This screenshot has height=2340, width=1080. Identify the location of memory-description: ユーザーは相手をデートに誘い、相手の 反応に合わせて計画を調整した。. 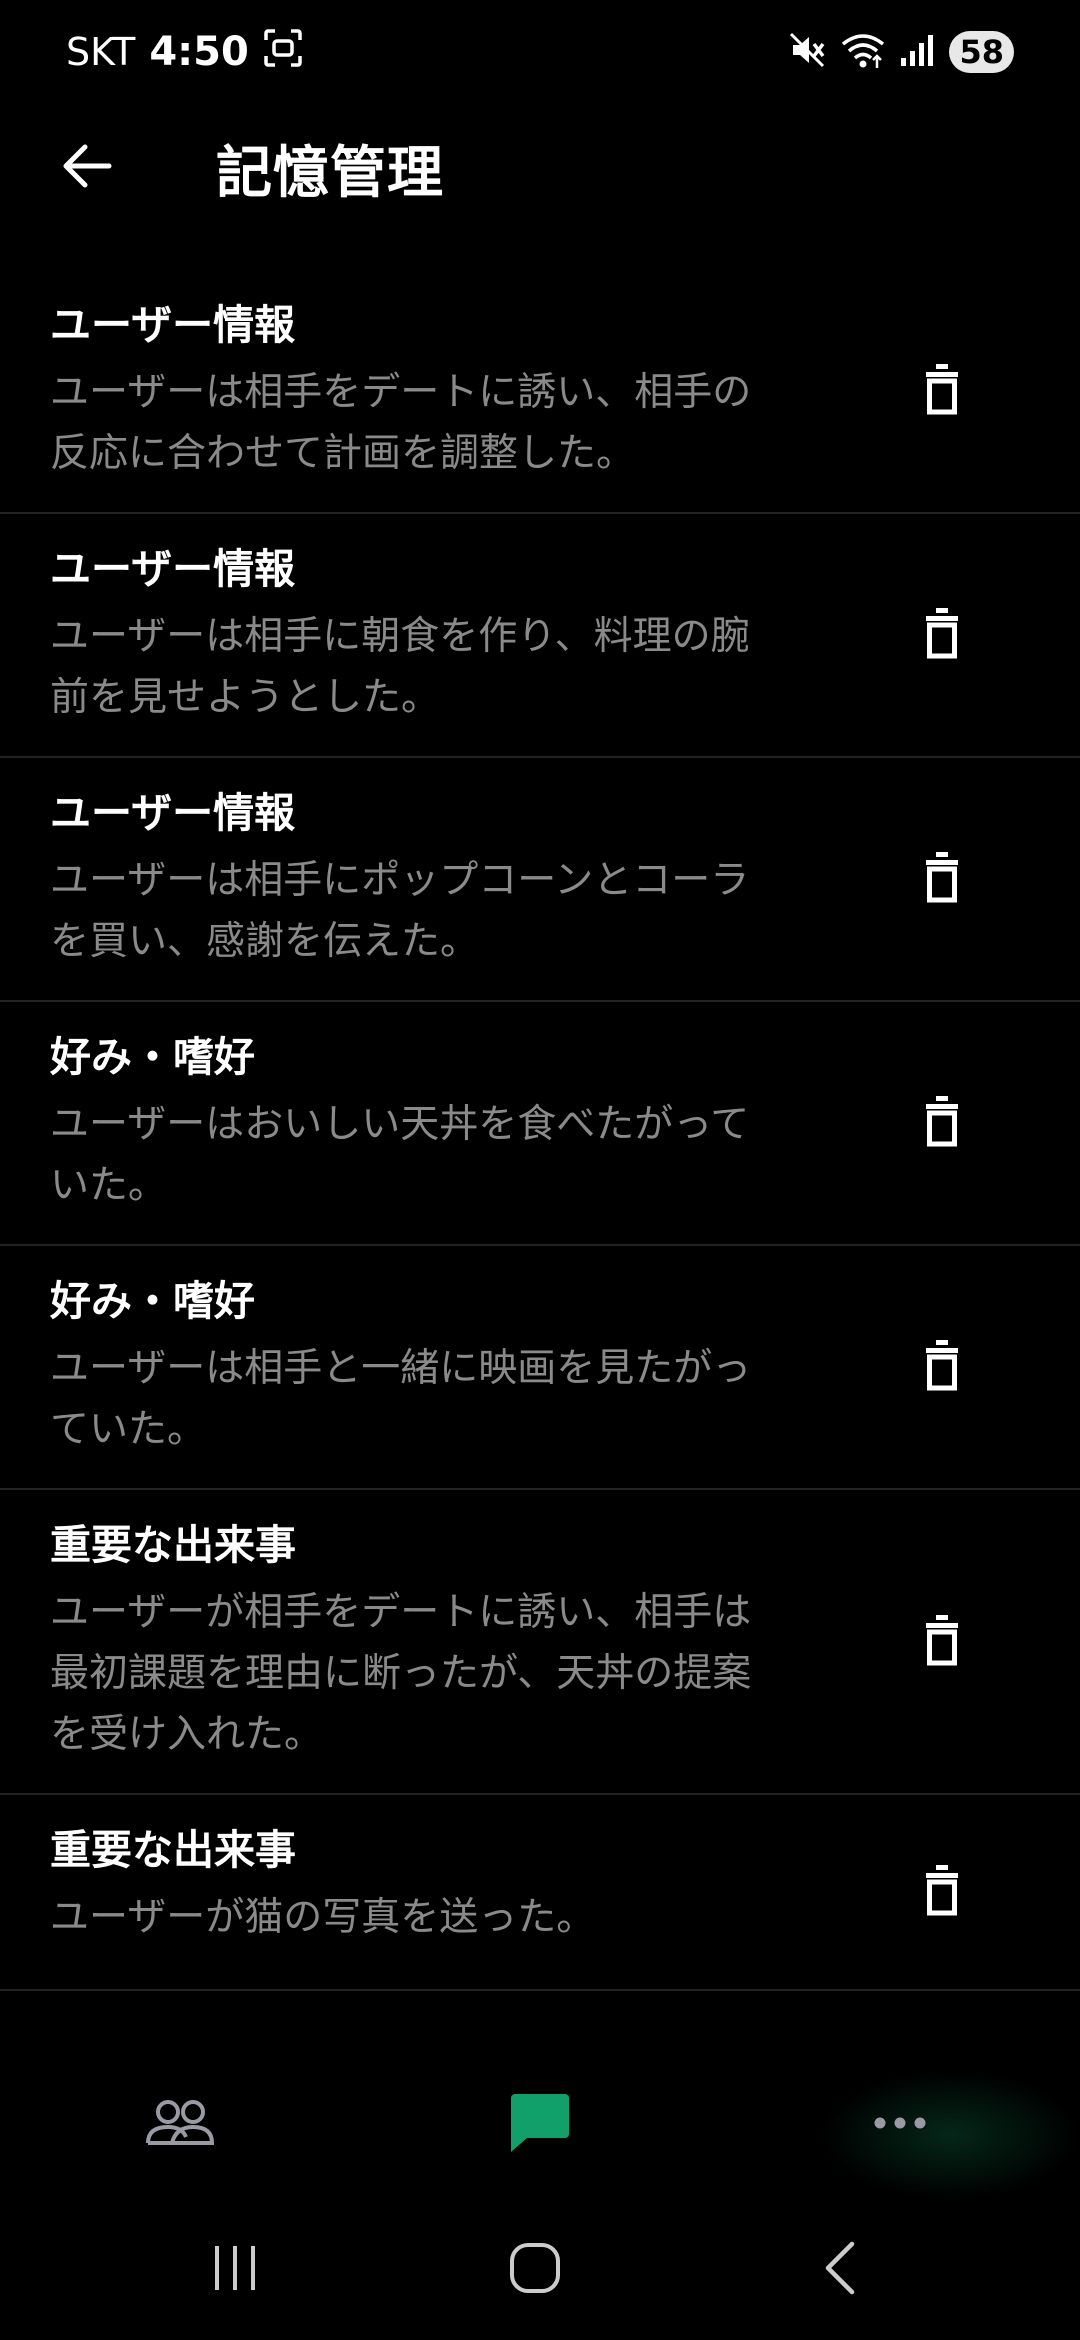
(435, 423).